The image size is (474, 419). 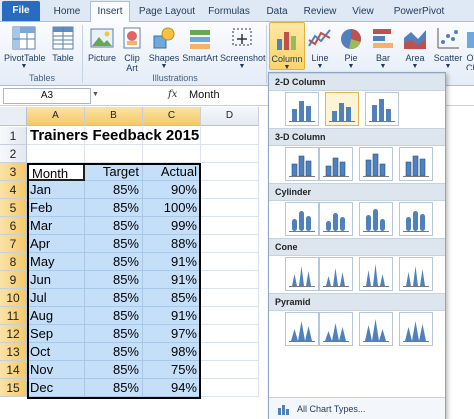 I want to click on column-header-b: B, so click(x=114, y=116).